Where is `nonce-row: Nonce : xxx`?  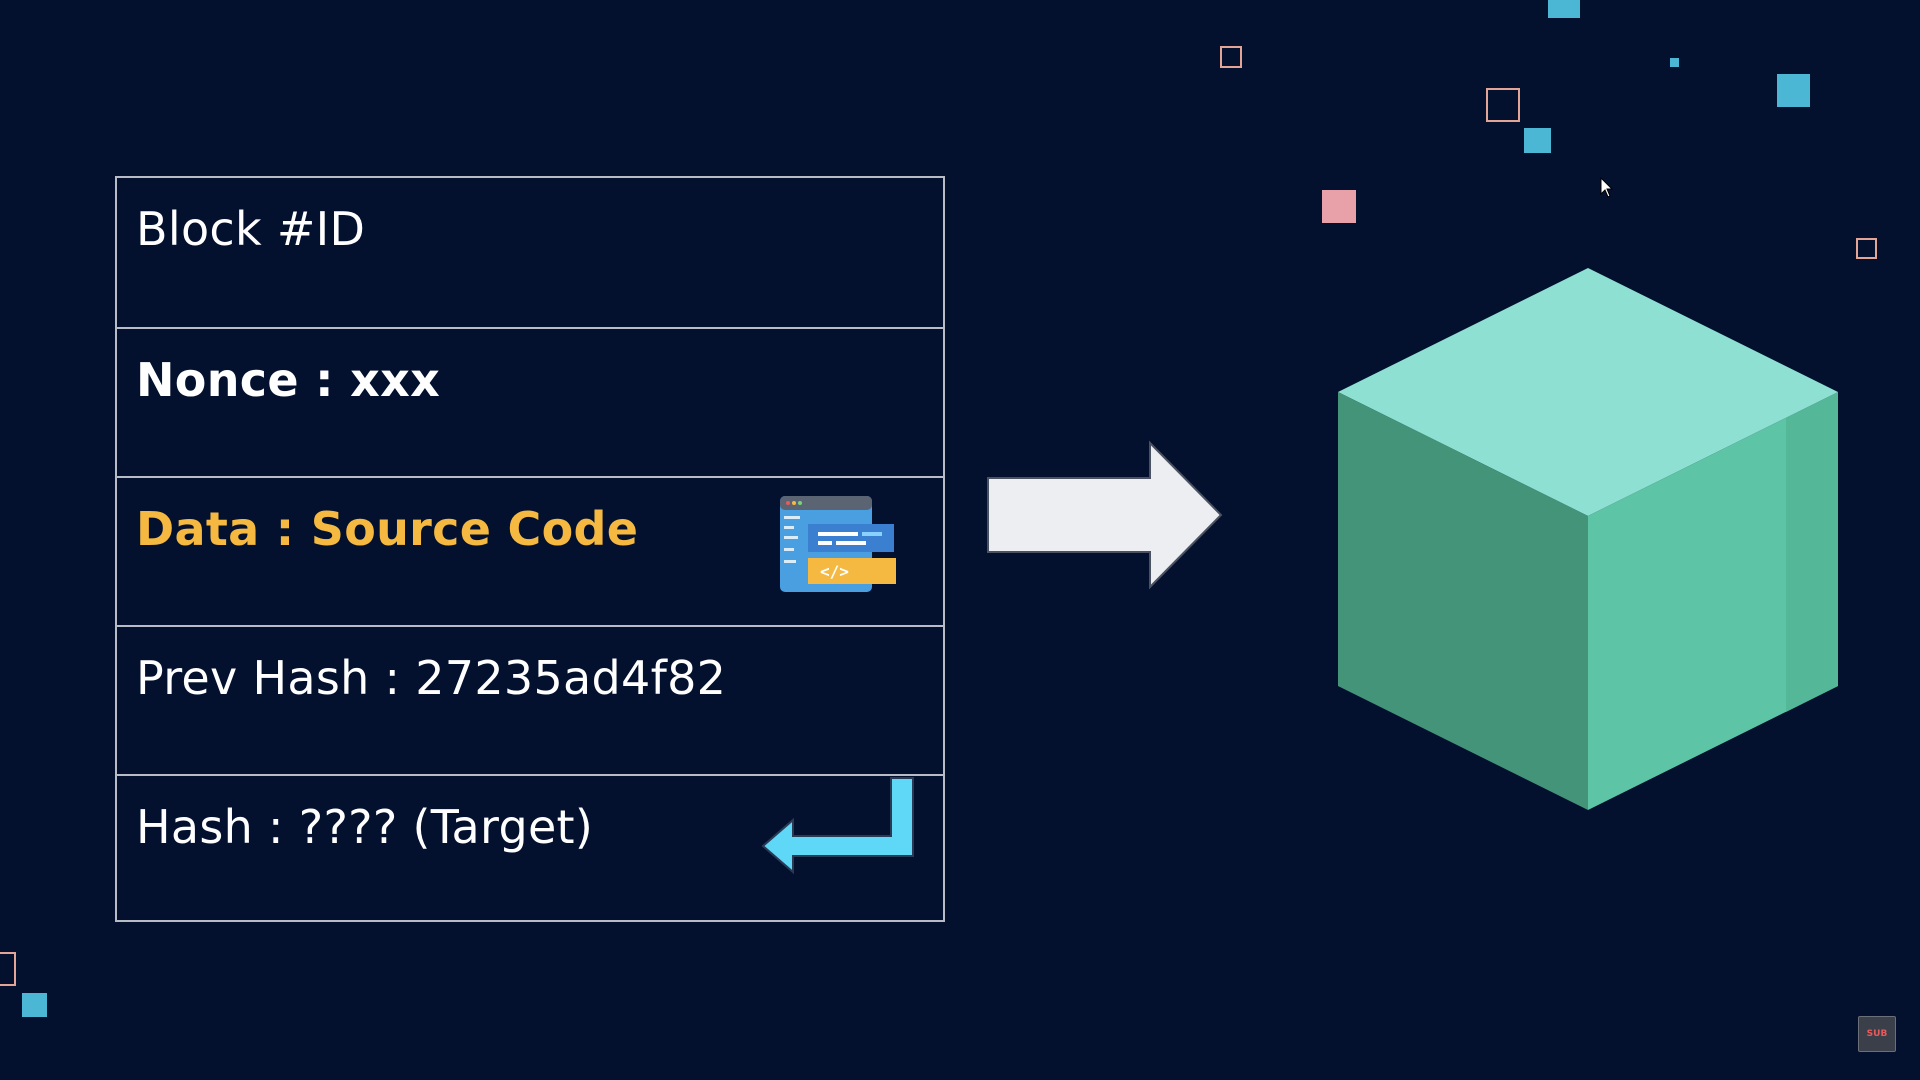 nonce-row: Nonce : xxx is located at coordinates (530, 401).